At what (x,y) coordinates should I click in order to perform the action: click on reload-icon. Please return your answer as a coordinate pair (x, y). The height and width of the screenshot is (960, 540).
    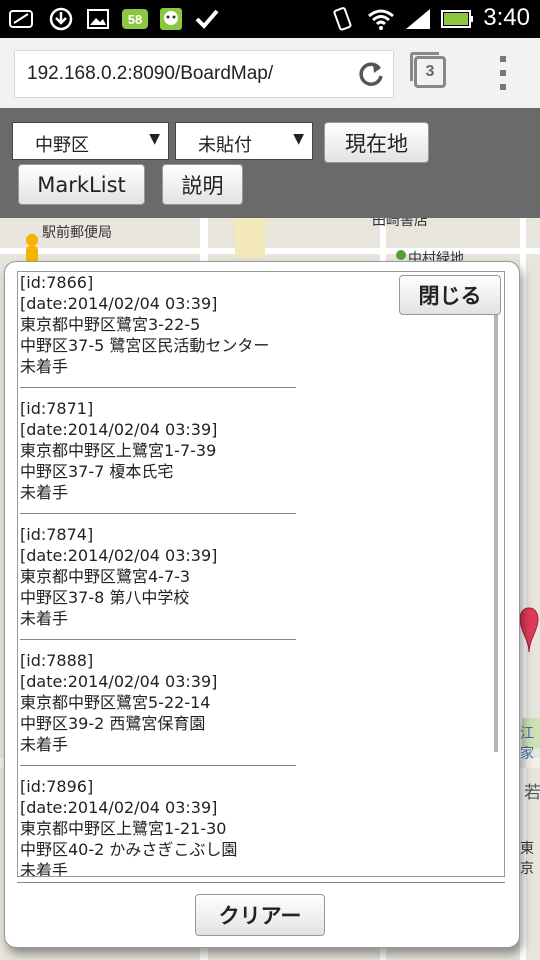
    Looking at the image, I should click on (371, 76).